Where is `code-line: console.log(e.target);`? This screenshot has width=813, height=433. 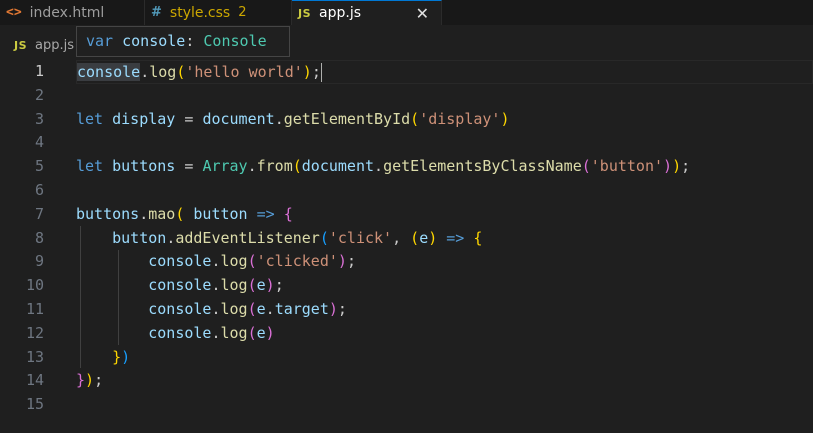 code-line: console.log(e.target); is located at coordinates (444, 310).